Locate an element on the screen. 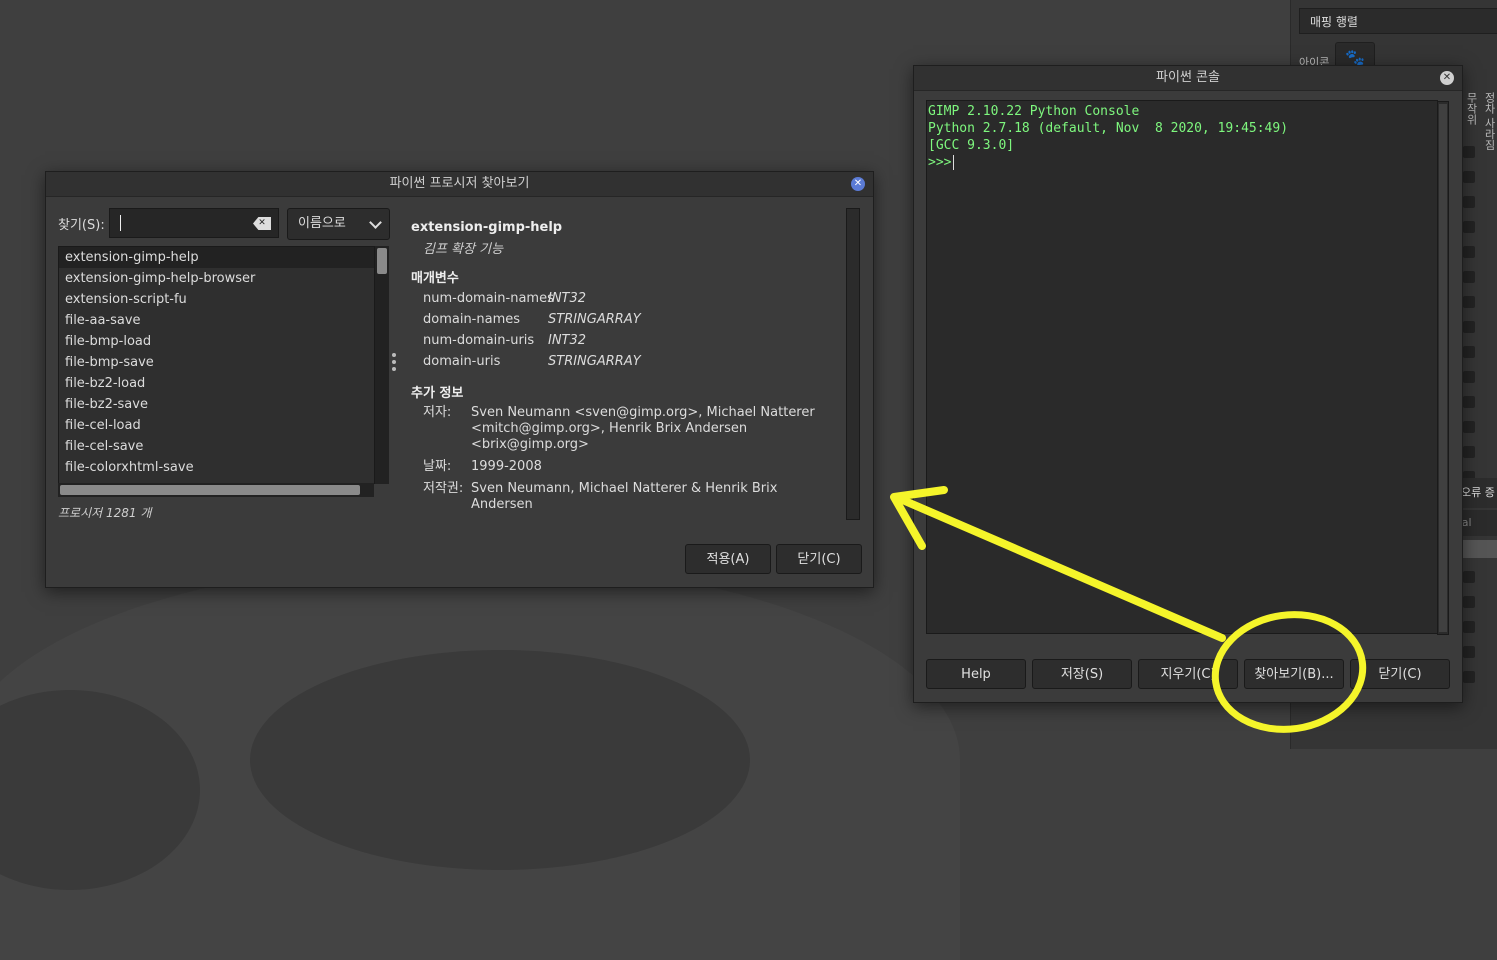 This screenshot has width=1497, height=960. console-titlebar: 파이썬 콘솔 ✕ is located at coordinates (1188, 78).